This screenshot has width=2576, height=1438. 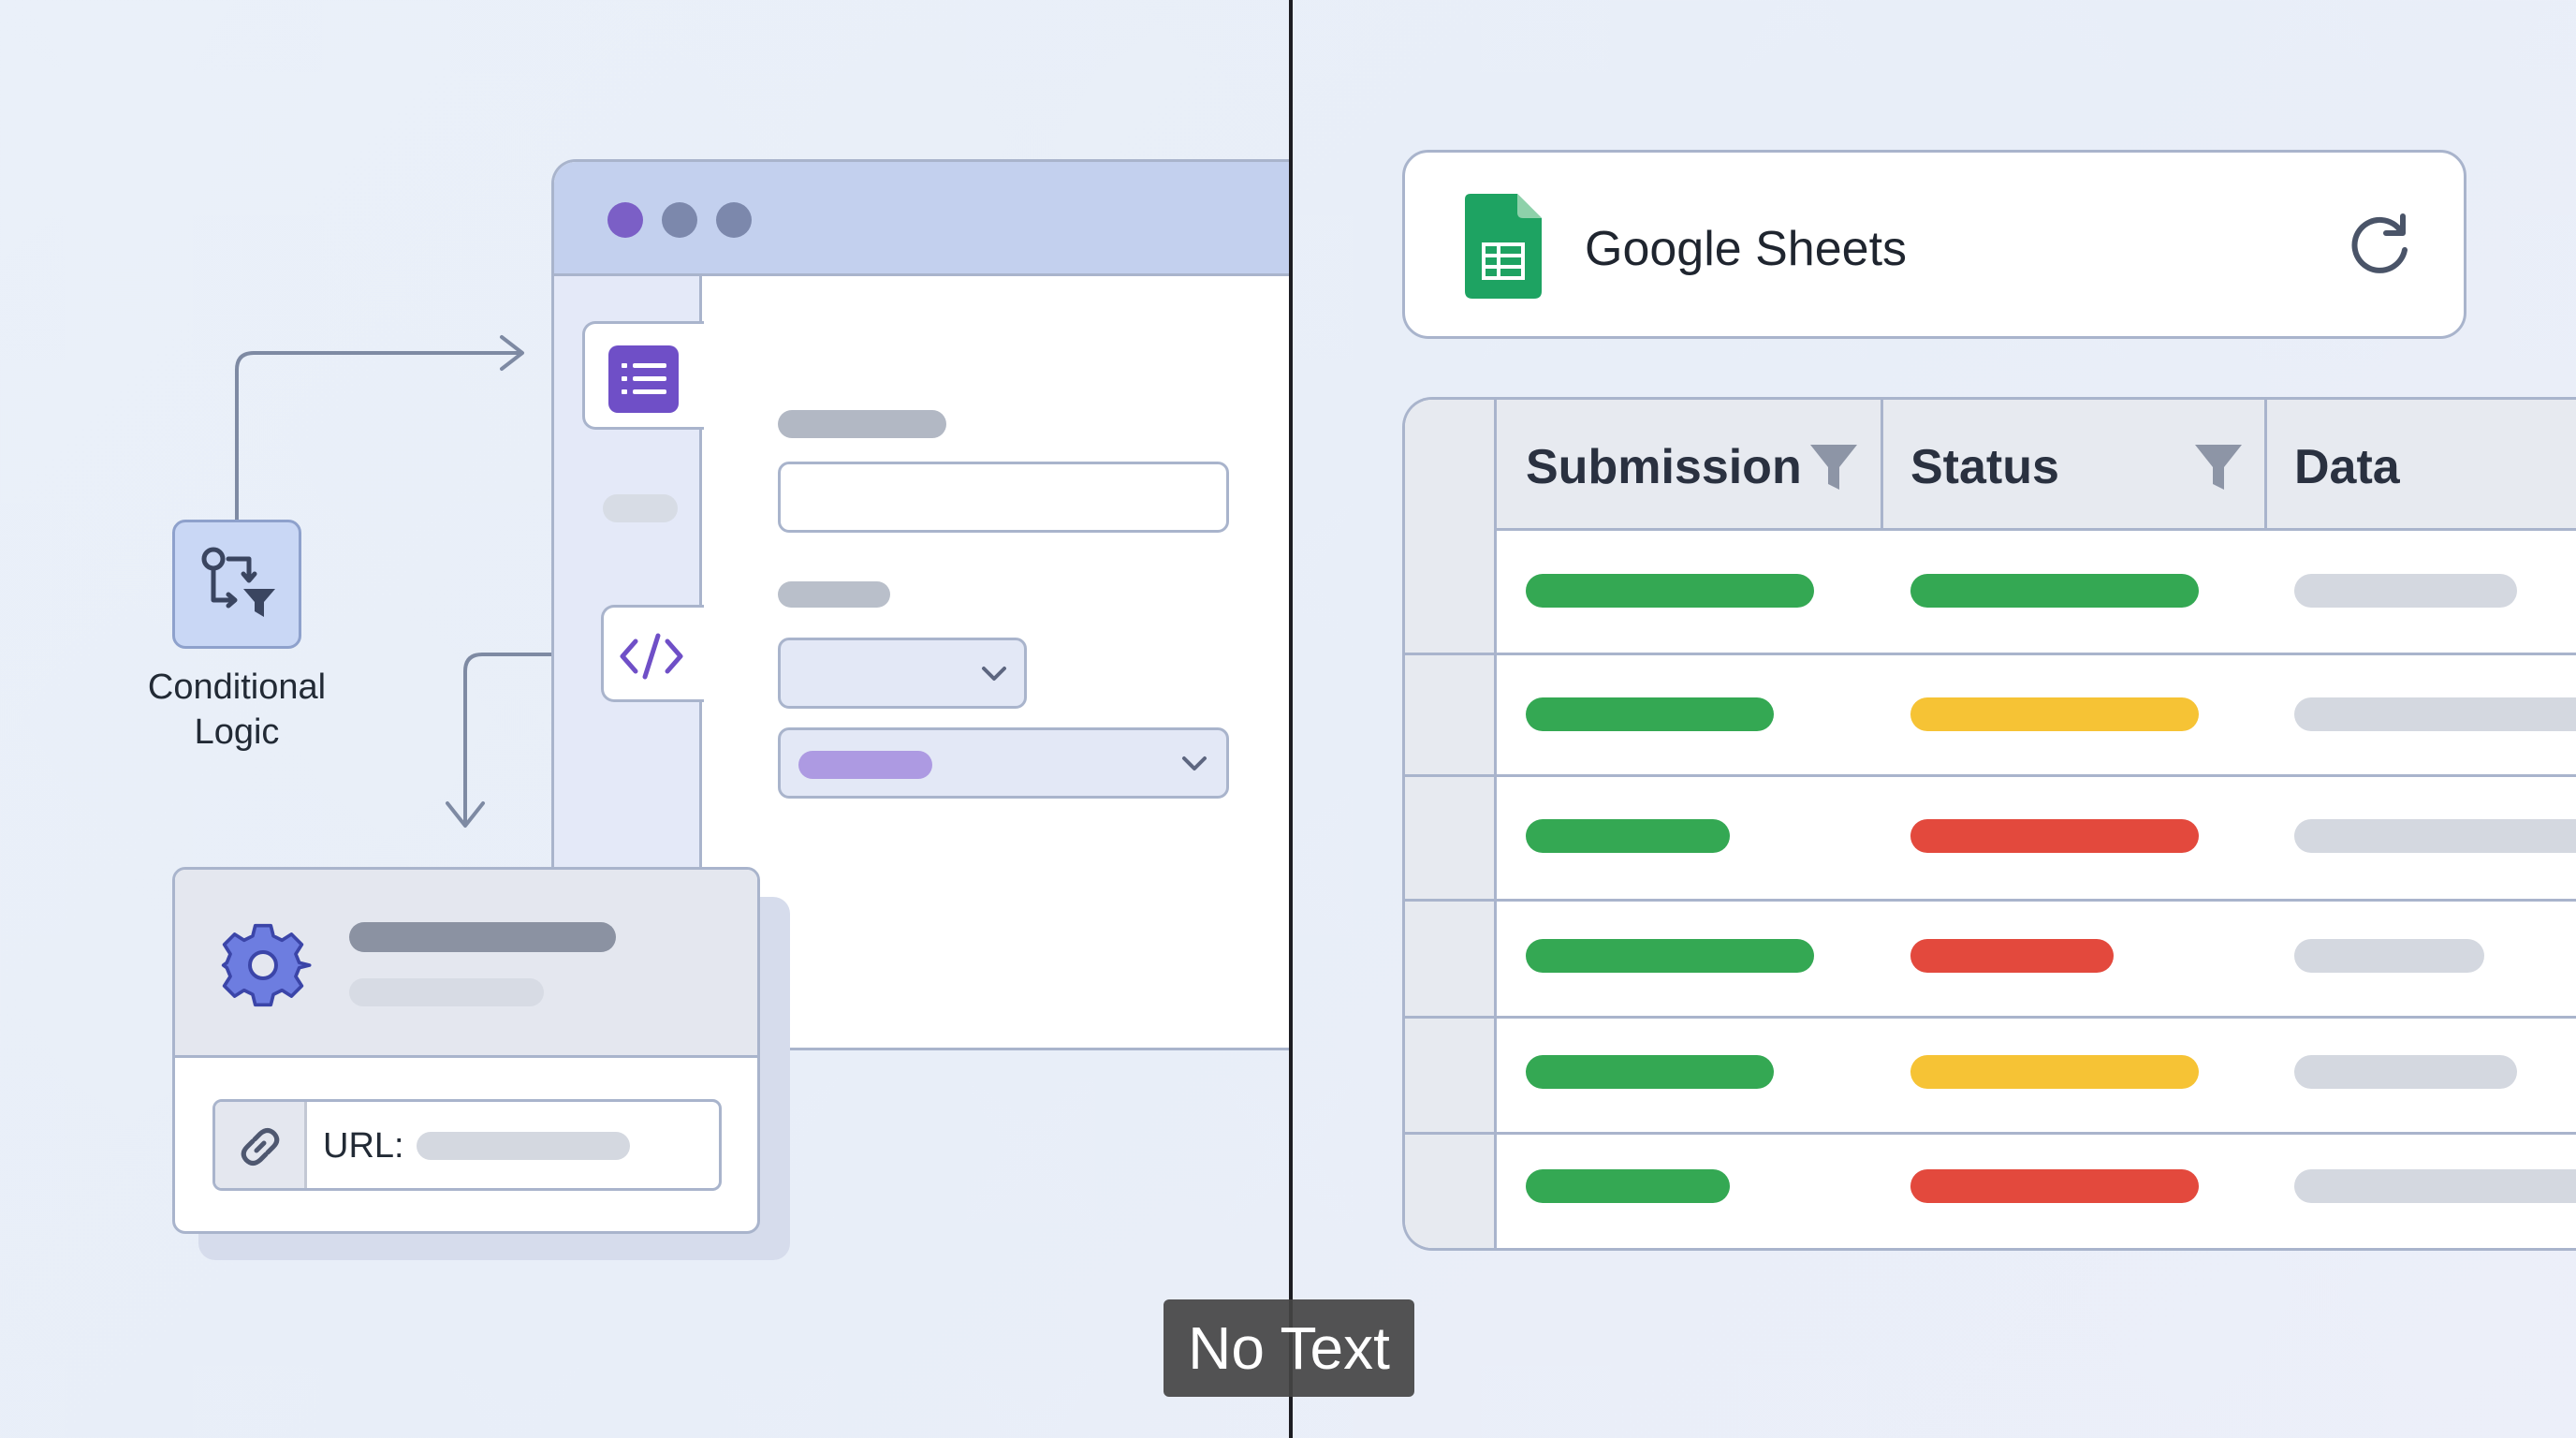 What do you see at coordinates (1934, 244) in the screenshot?
I see `google-sheets-header: Google Sheets` at bounding box center [1934, 244].